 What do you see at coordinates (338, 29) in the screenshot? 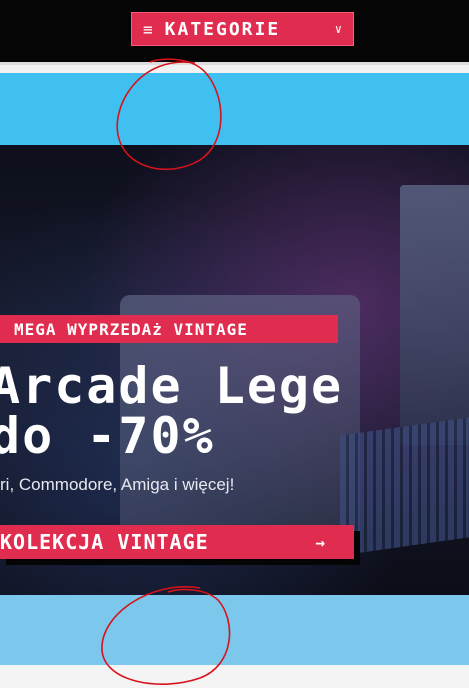
I see `chevron-down-icon: ∨` at bounding box center [338, 29].